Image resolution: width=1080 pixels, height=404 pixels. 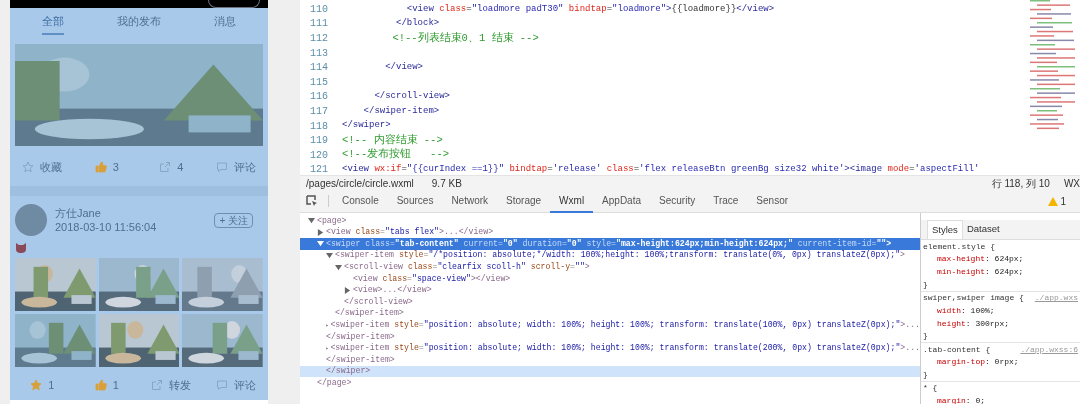 What do you see at coordinates (415, 201) in the screenshot?
I see `devtools-tab: Sources` at bounding box center [415, 201].